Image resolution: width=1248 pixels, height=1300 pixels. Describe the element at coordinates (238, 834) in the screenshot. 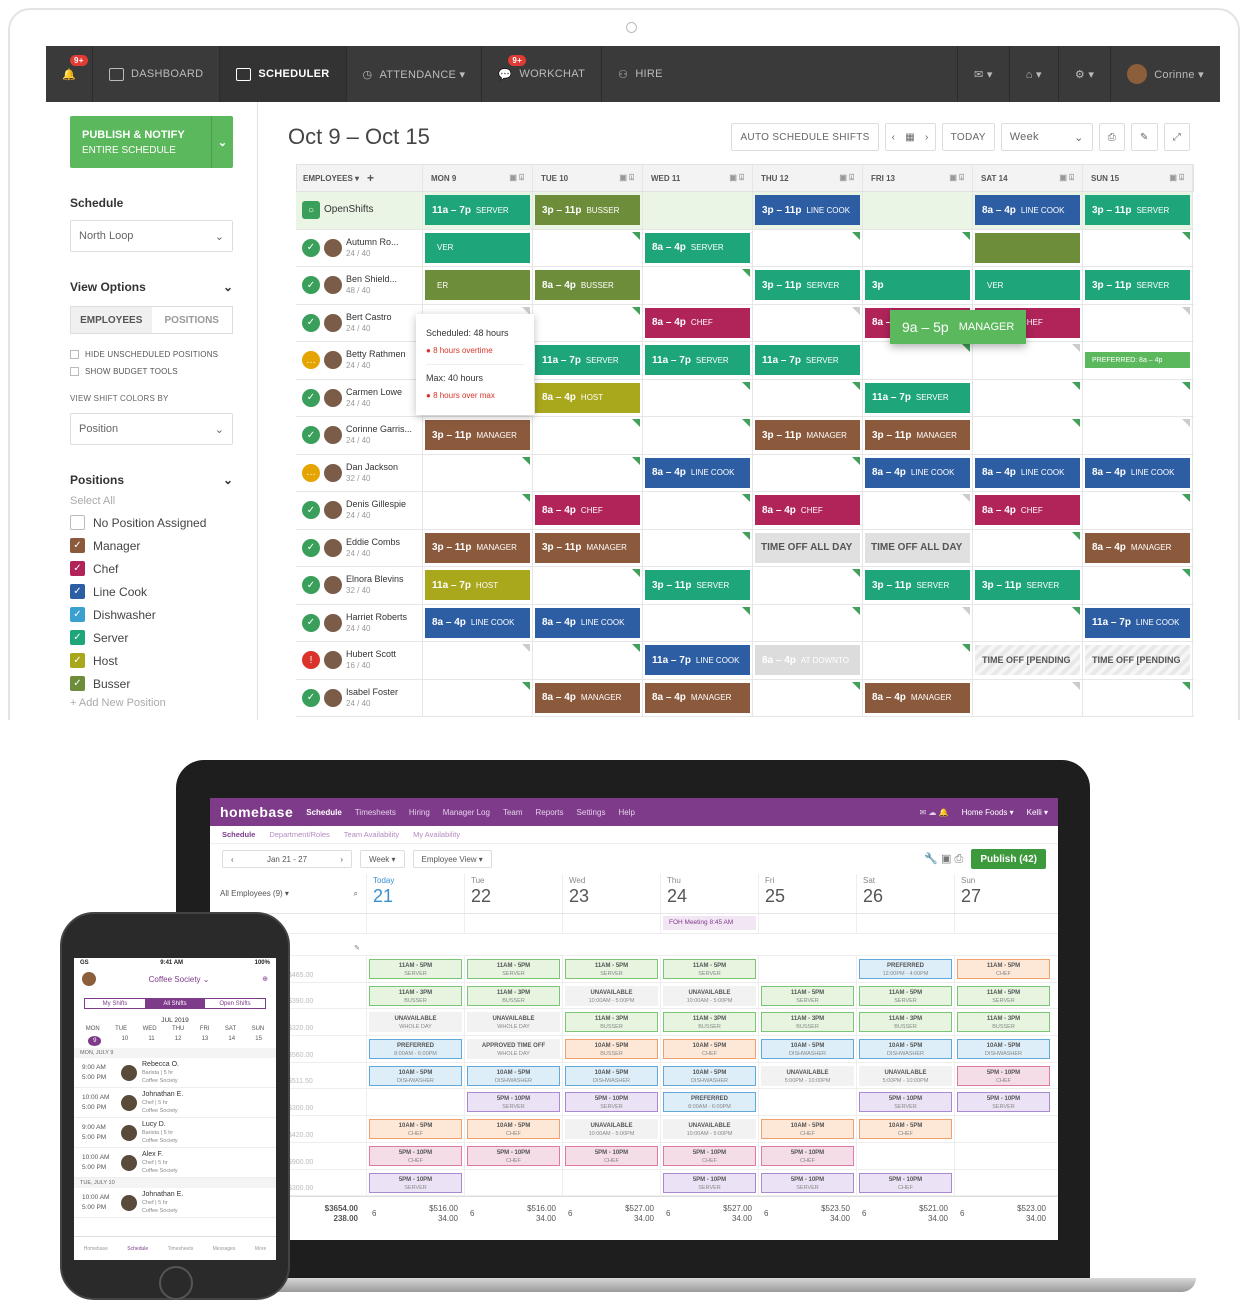

I see `subnav-item: Schedule` at that location.